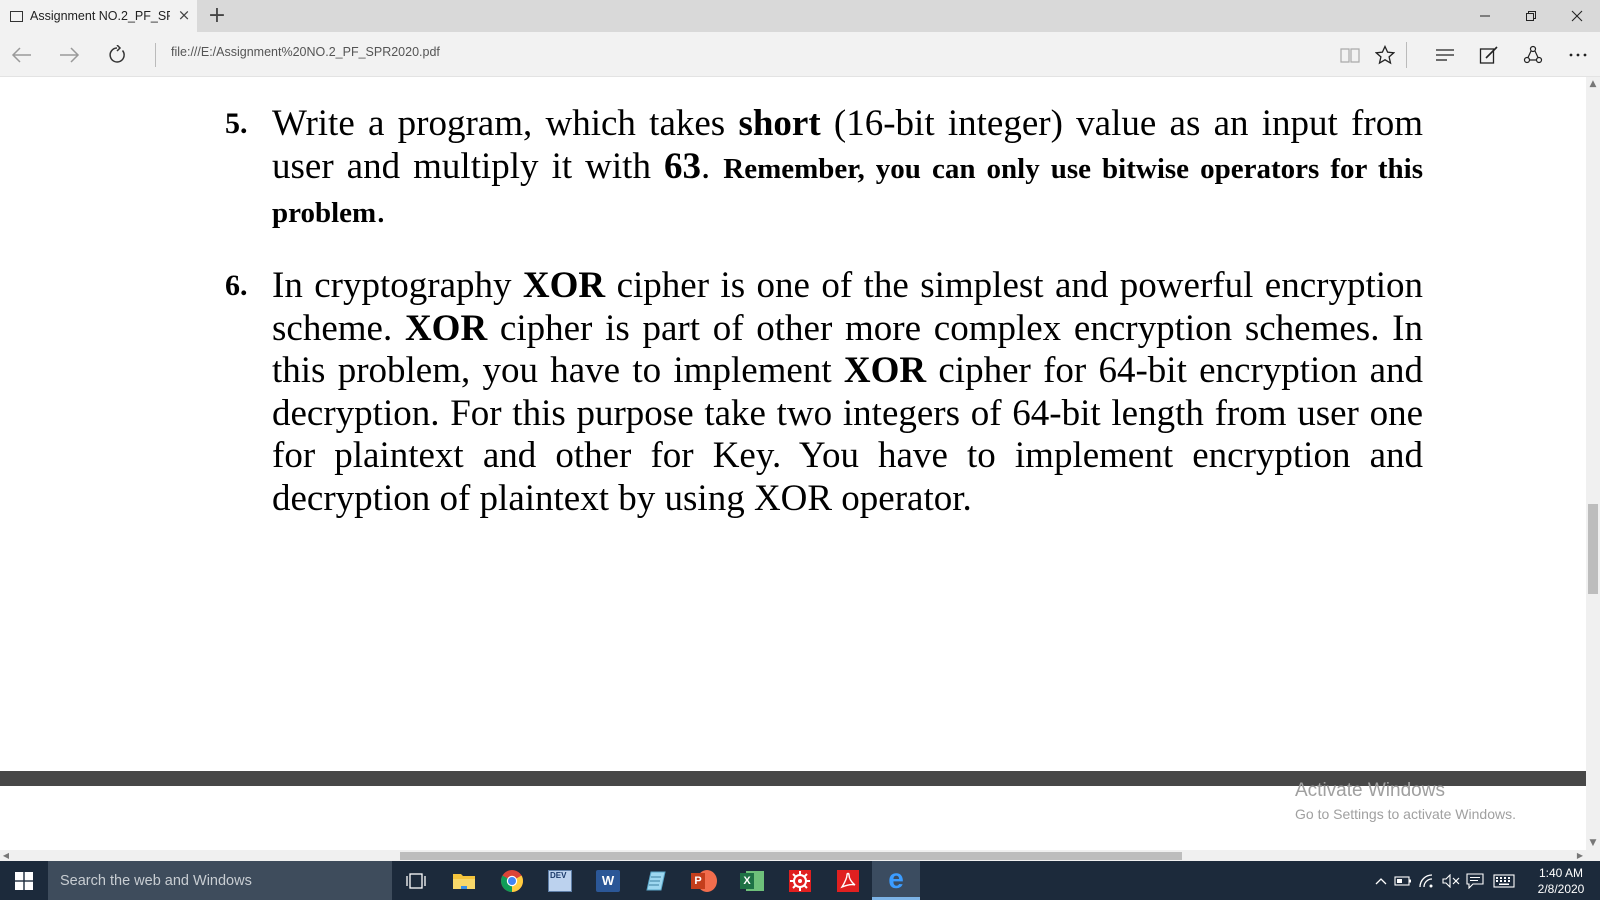 This screenshot has height=900, width=1600. I want to click on refresh-icon, so click(117, 54).